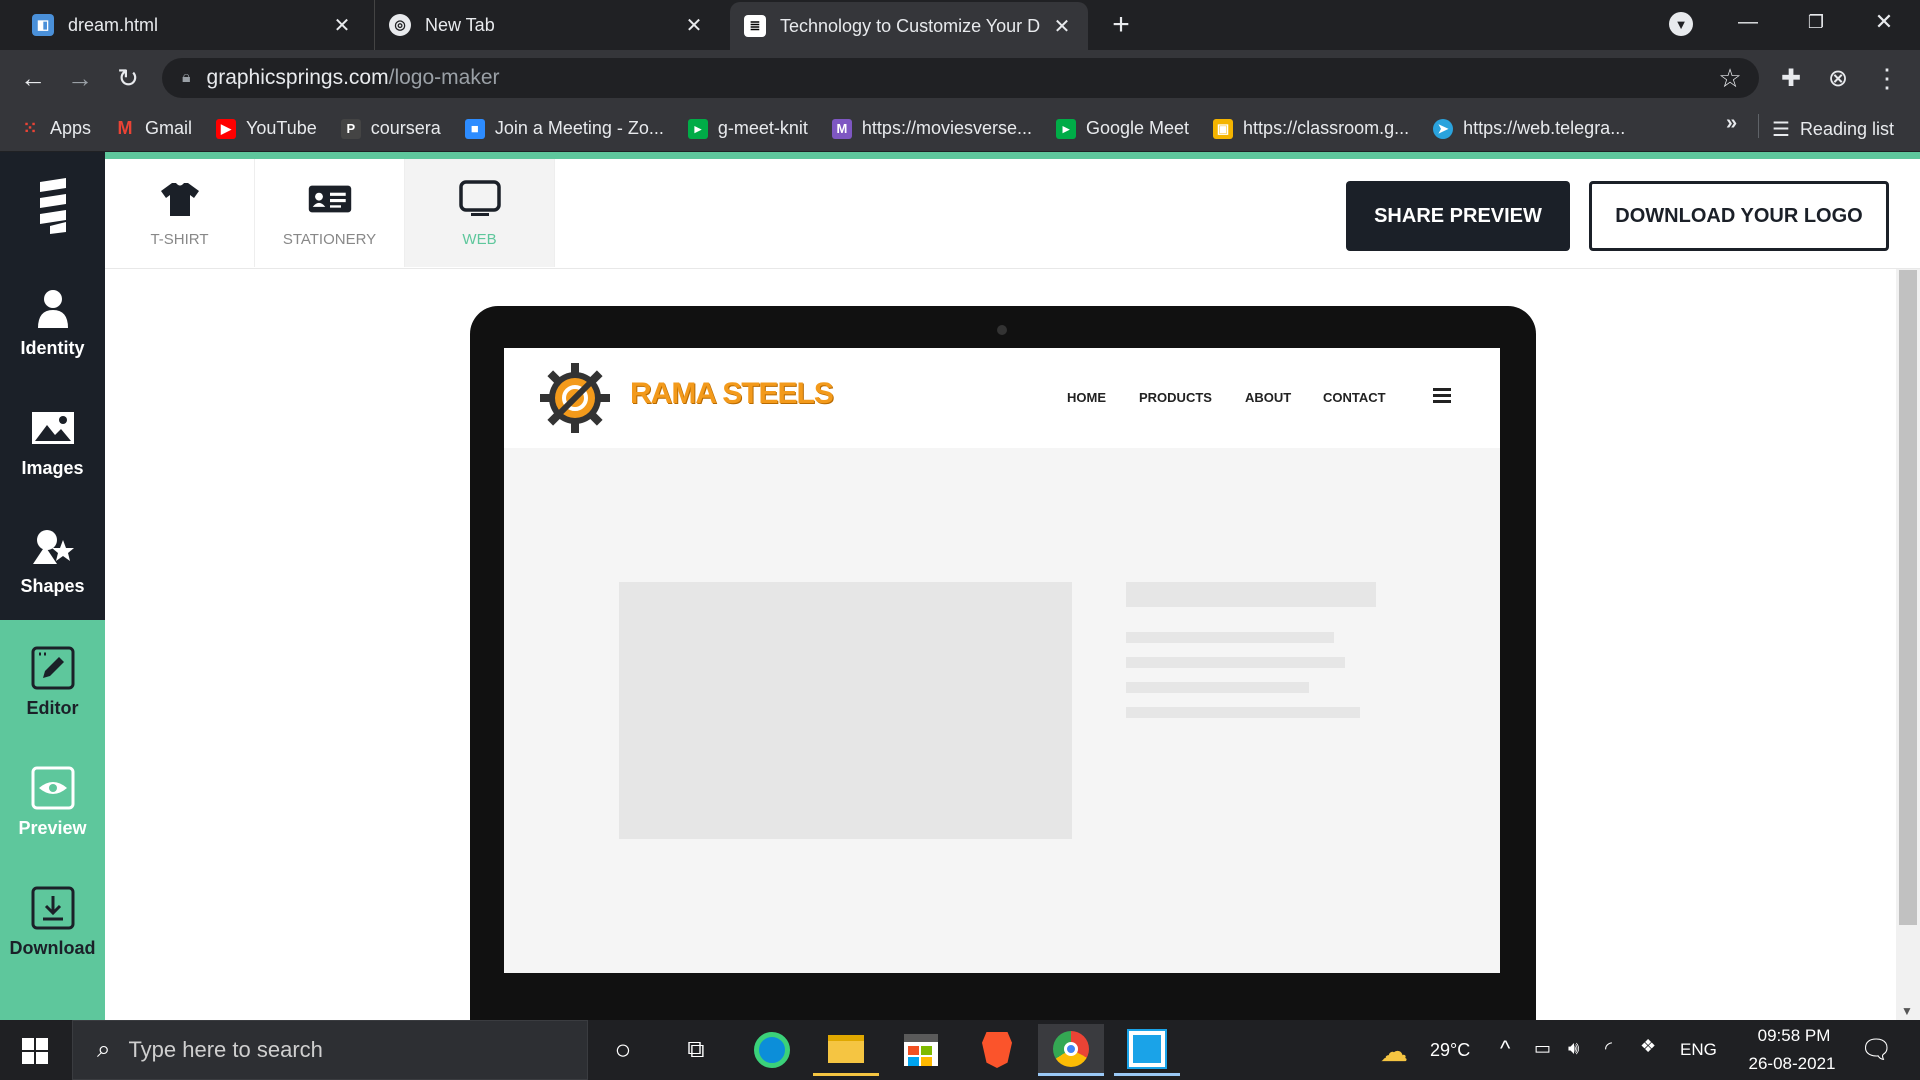 The width and height of the screenshot is (1920, 1080). Describe the element at coordinates (1573, 1048) in the screenshot. I see `volume-icon: 🔊︎` at that location.